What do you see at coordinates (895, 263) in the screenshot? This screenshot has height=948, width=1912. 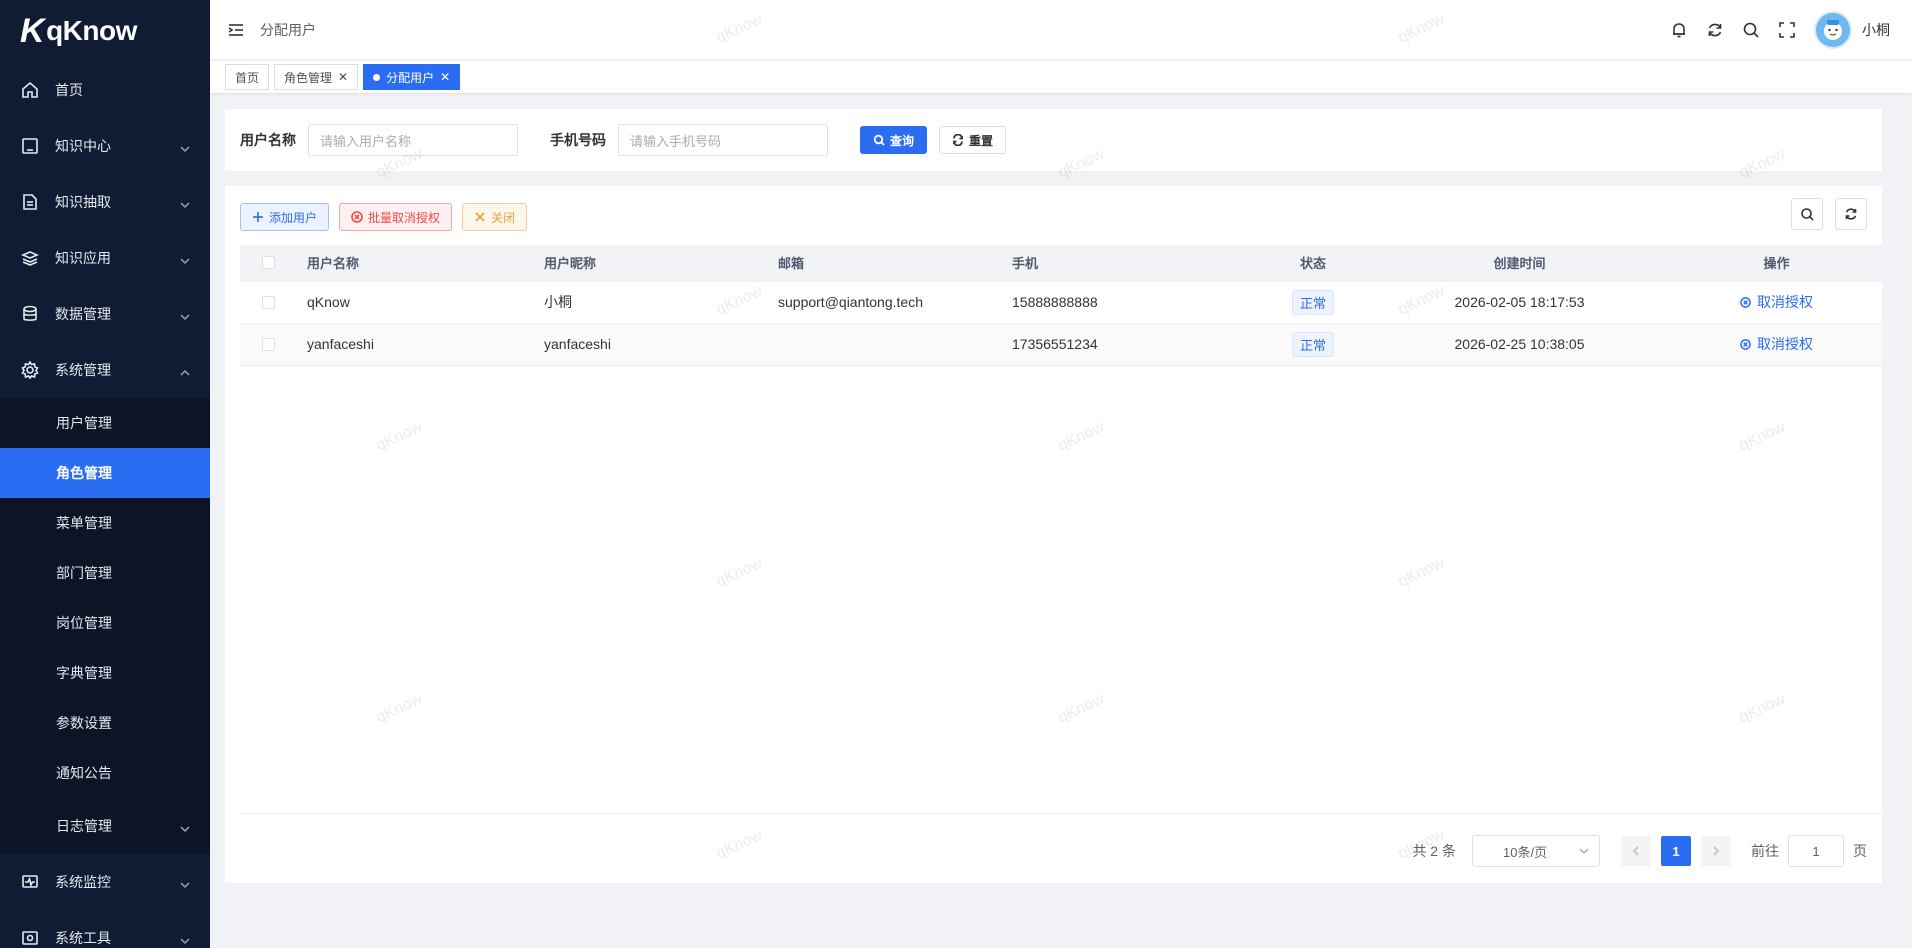 I see `col-email: 邮箱` at bounding box center [895, 263].